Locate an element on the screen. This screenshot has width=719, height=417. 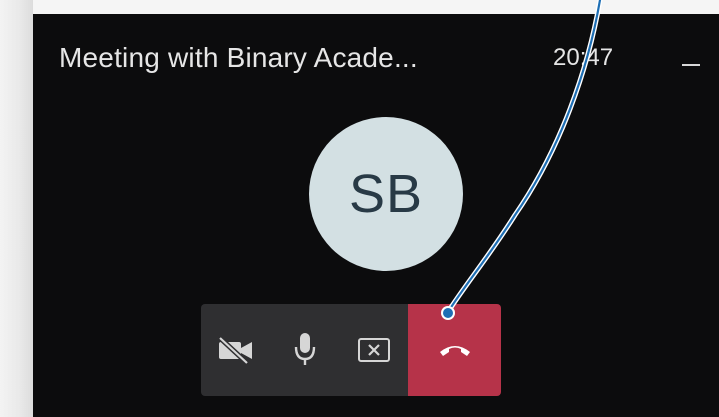
video-off-icon is located at coordinates (234, 350).